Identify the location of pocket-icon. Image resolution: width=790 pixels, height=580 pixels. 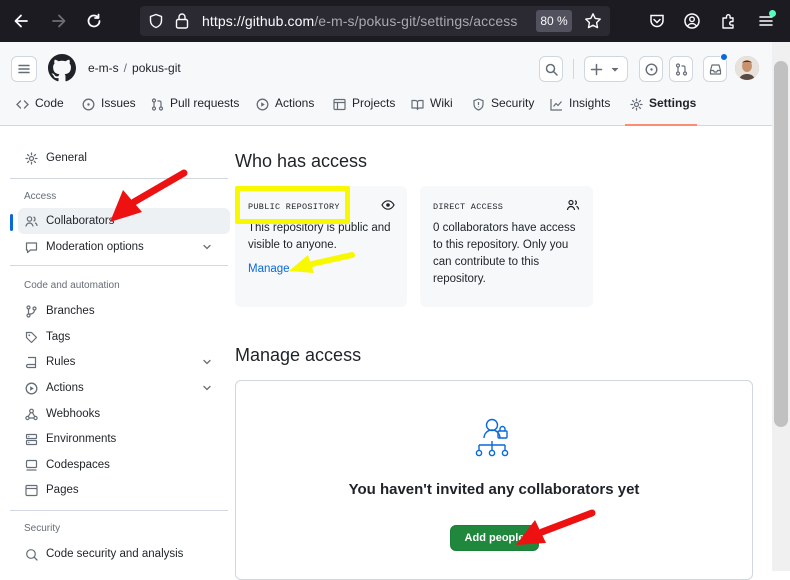
(657, 21).